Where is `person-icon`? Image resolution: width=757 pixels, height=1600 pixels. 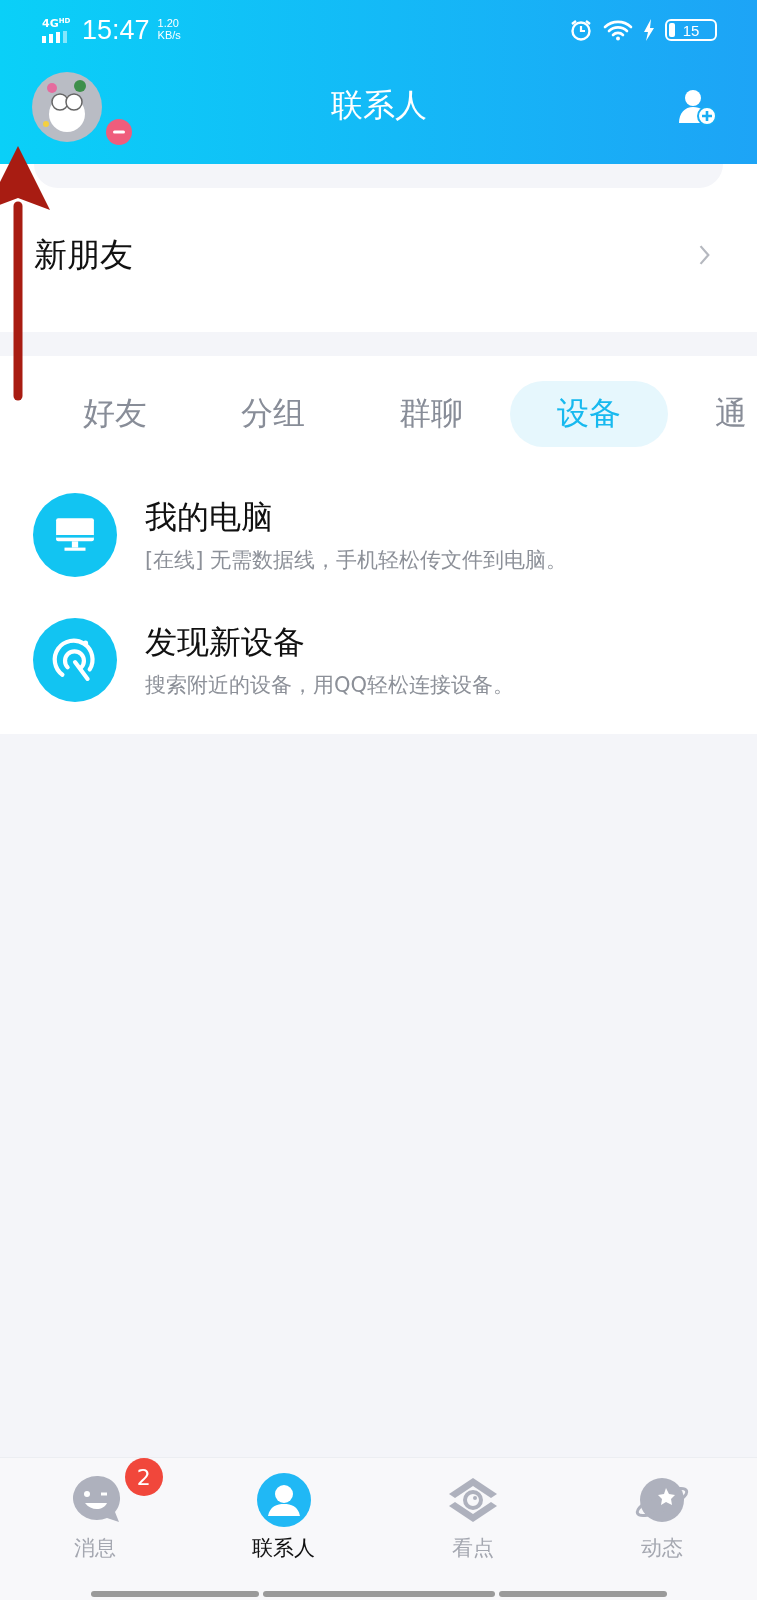 person-icon is located at coordinates (283, 1500).